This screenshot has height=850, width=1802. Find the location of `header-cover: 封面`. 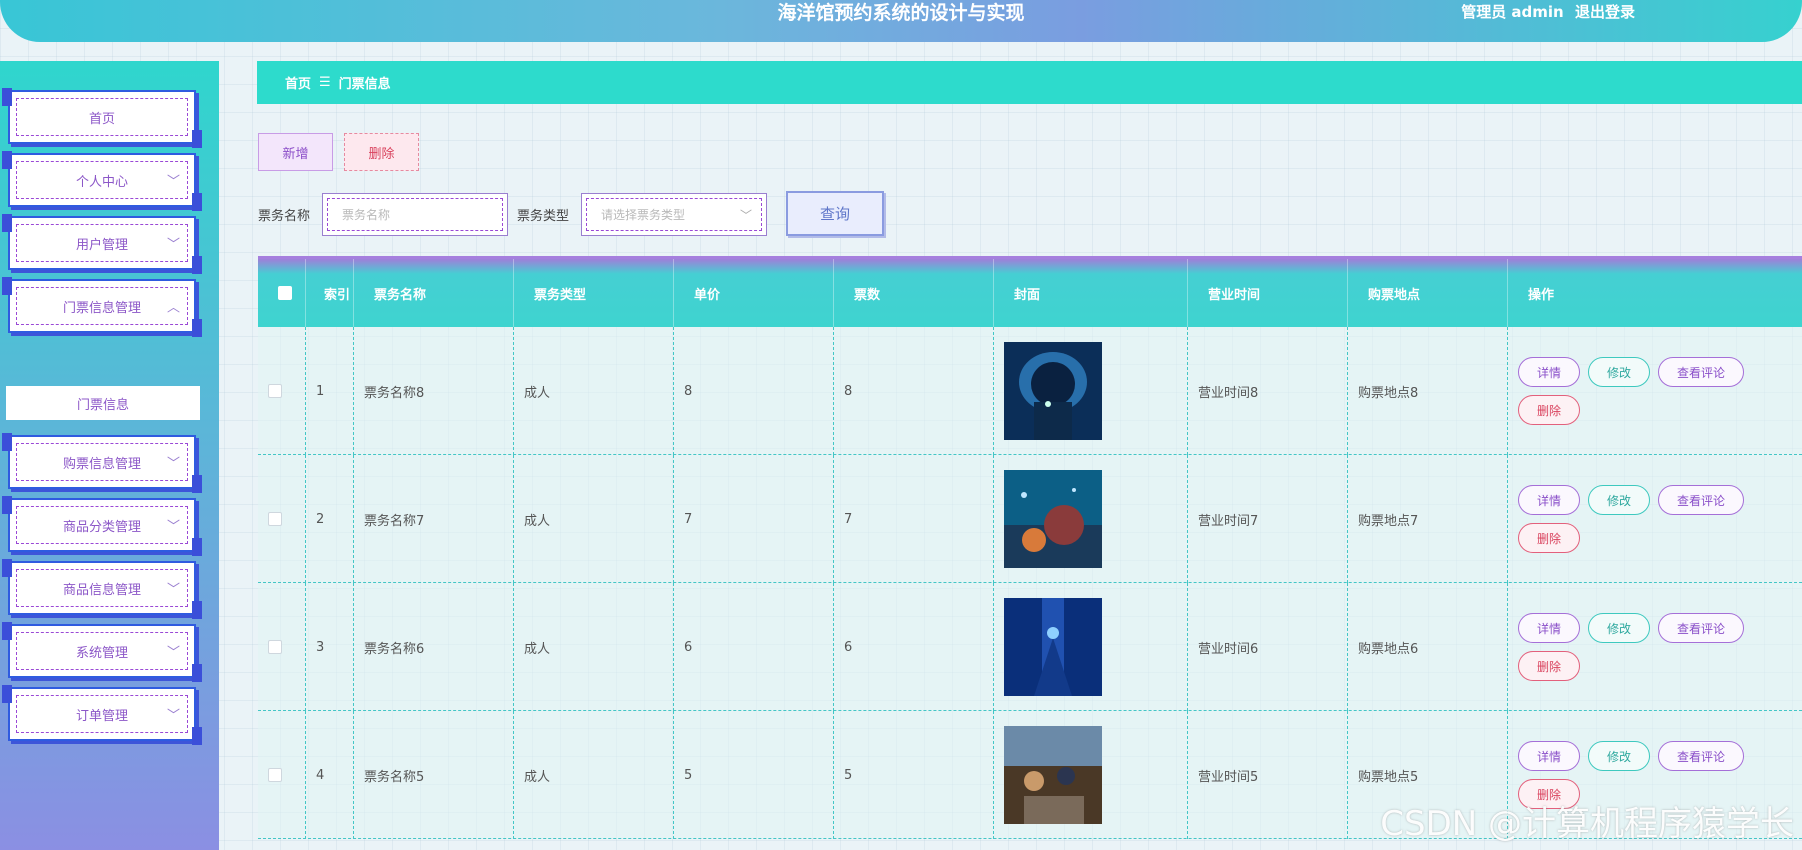

header-cover: 封面 is located at coordinates (1091, 293).